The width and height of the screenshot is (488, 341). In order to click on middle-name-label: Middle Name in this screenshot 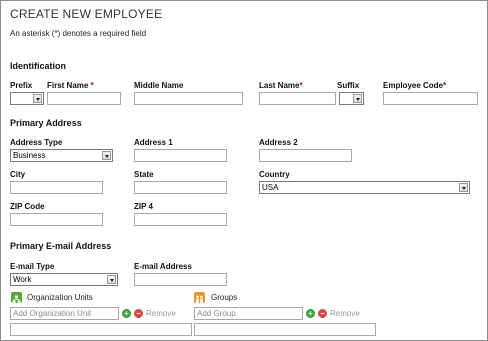, I will do `click(159, 85)`.